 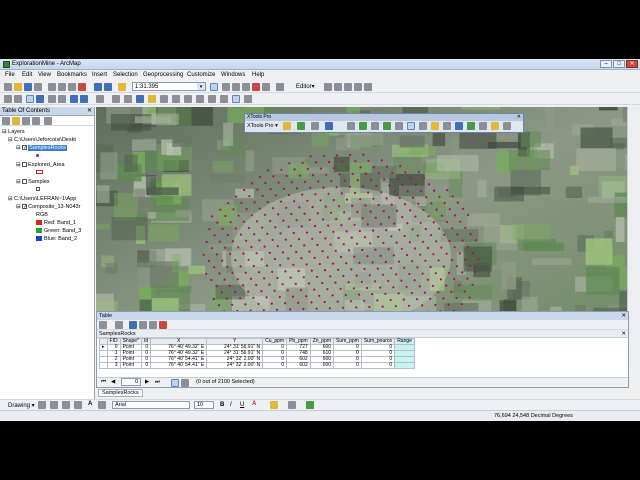 What do you see at coordinates (120, 393) in the screenshot?
I see `table-tab-samplesrocks: SamplesRocks` at bounding box center [120, 393].